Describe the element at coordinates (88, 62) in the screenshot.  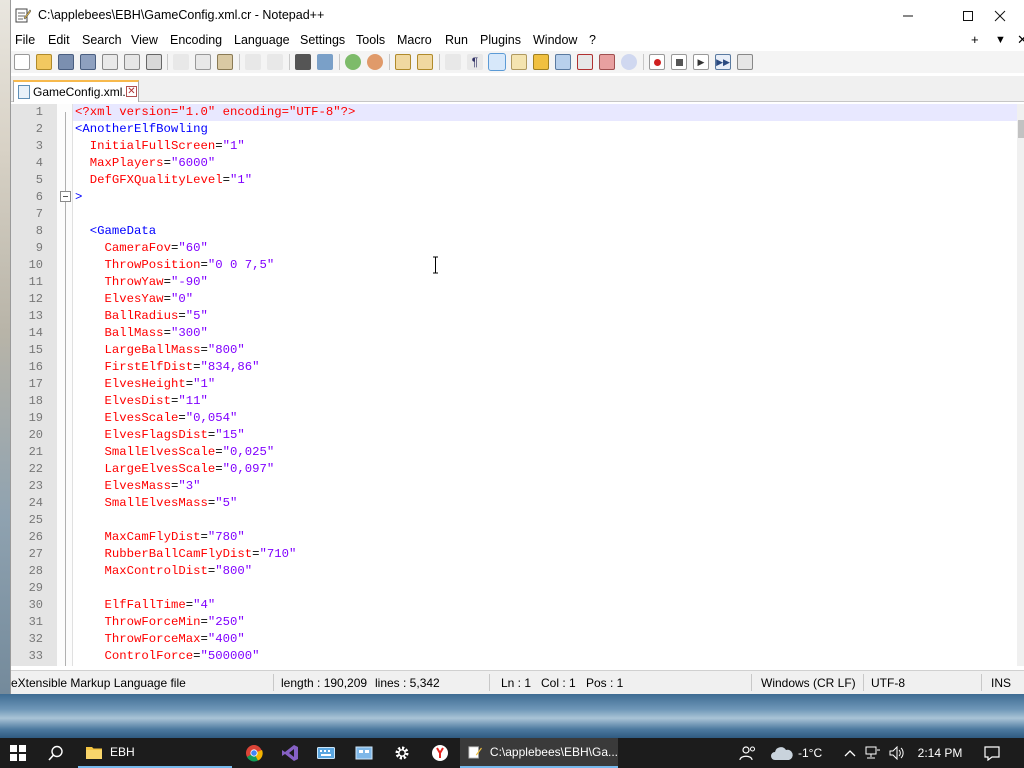
I see `save-all-icon` at that location.